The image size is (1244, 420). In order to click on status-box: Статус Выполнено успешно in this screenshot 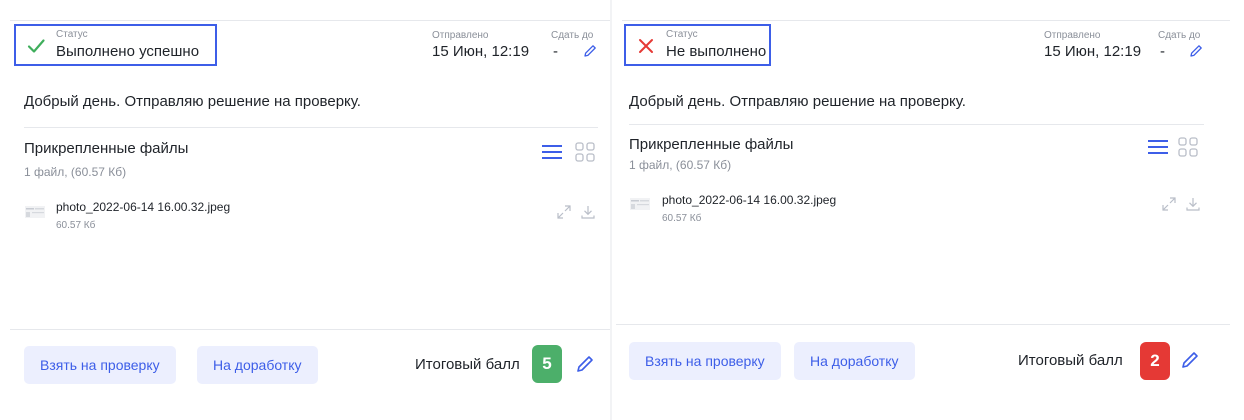, I will do `click(115, 45)`.